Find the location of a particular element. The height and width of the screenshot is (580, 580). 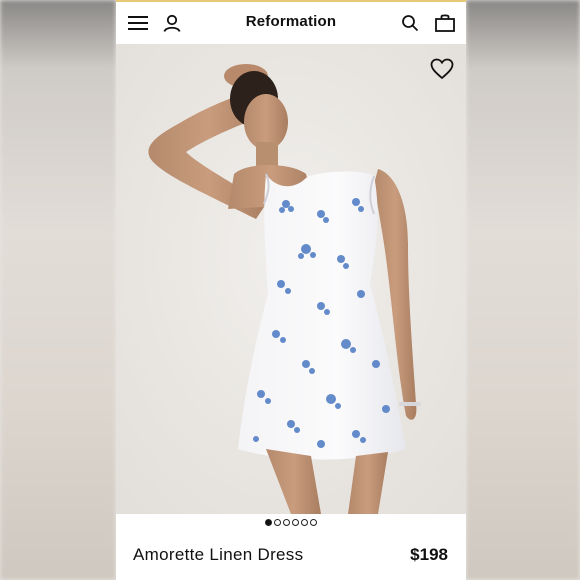

shopping-bag-icon is located at coordinates (445, 23).